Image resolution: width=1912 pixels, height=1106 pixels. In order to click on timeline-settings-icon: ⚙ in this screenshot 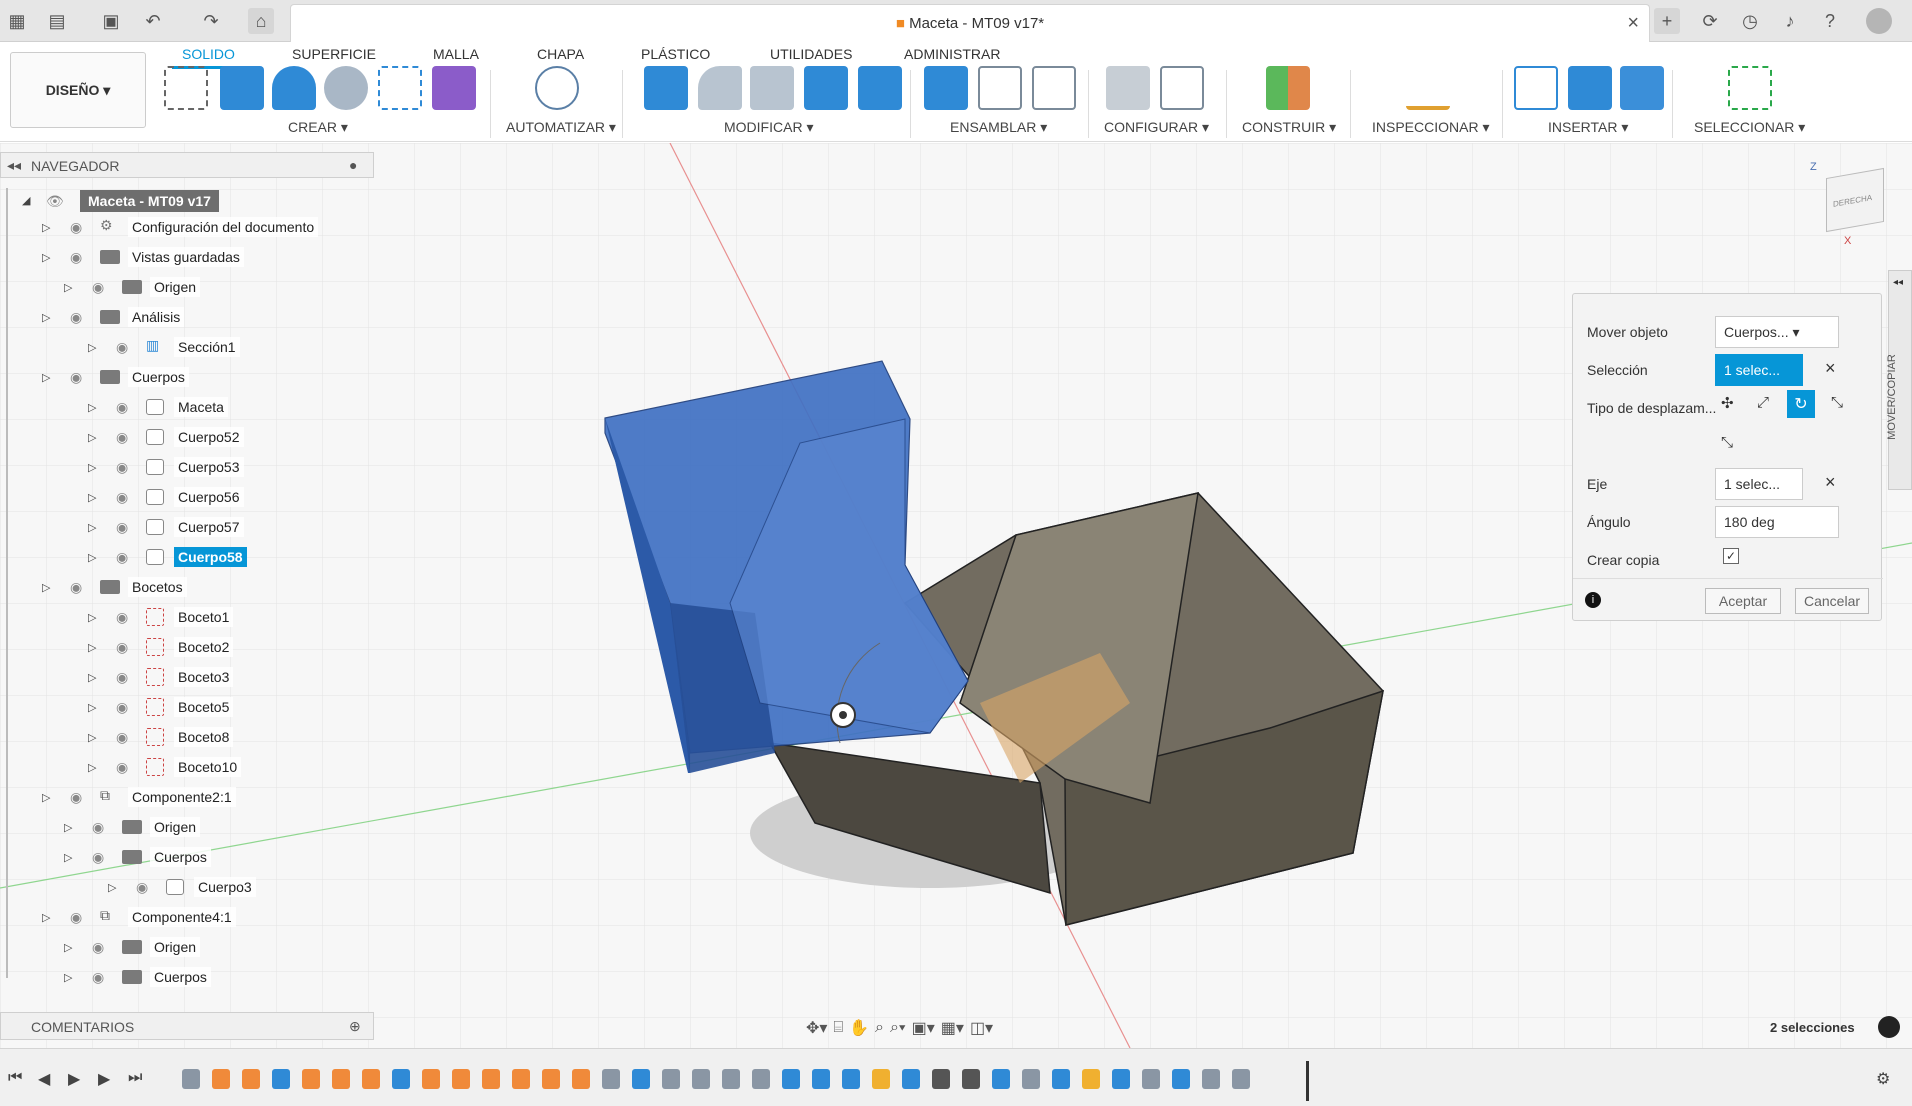, I will do `click(1883, 1079)`.